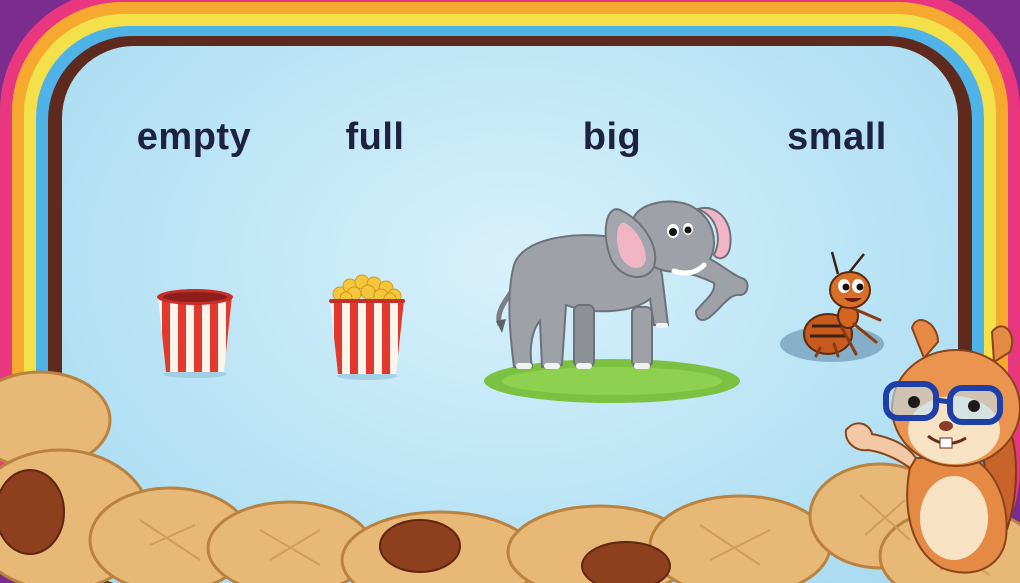  What do you see at coordinates (932, 446) in the screenshot?
I see `squirrel-mascot-icon` at bounding box center [932, 446].